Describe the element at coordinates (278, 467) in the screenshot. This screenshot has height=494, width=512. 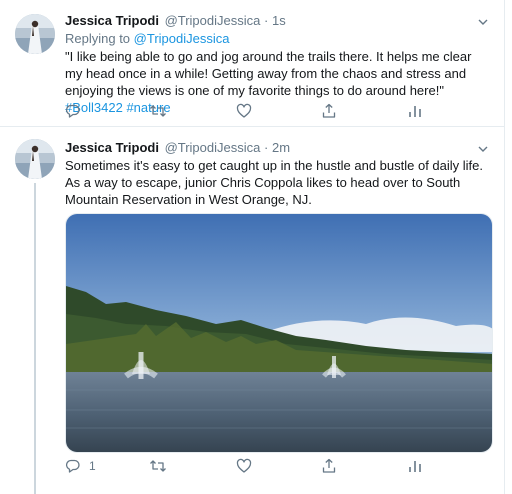
I see `tweet-actions: 1` at that location.